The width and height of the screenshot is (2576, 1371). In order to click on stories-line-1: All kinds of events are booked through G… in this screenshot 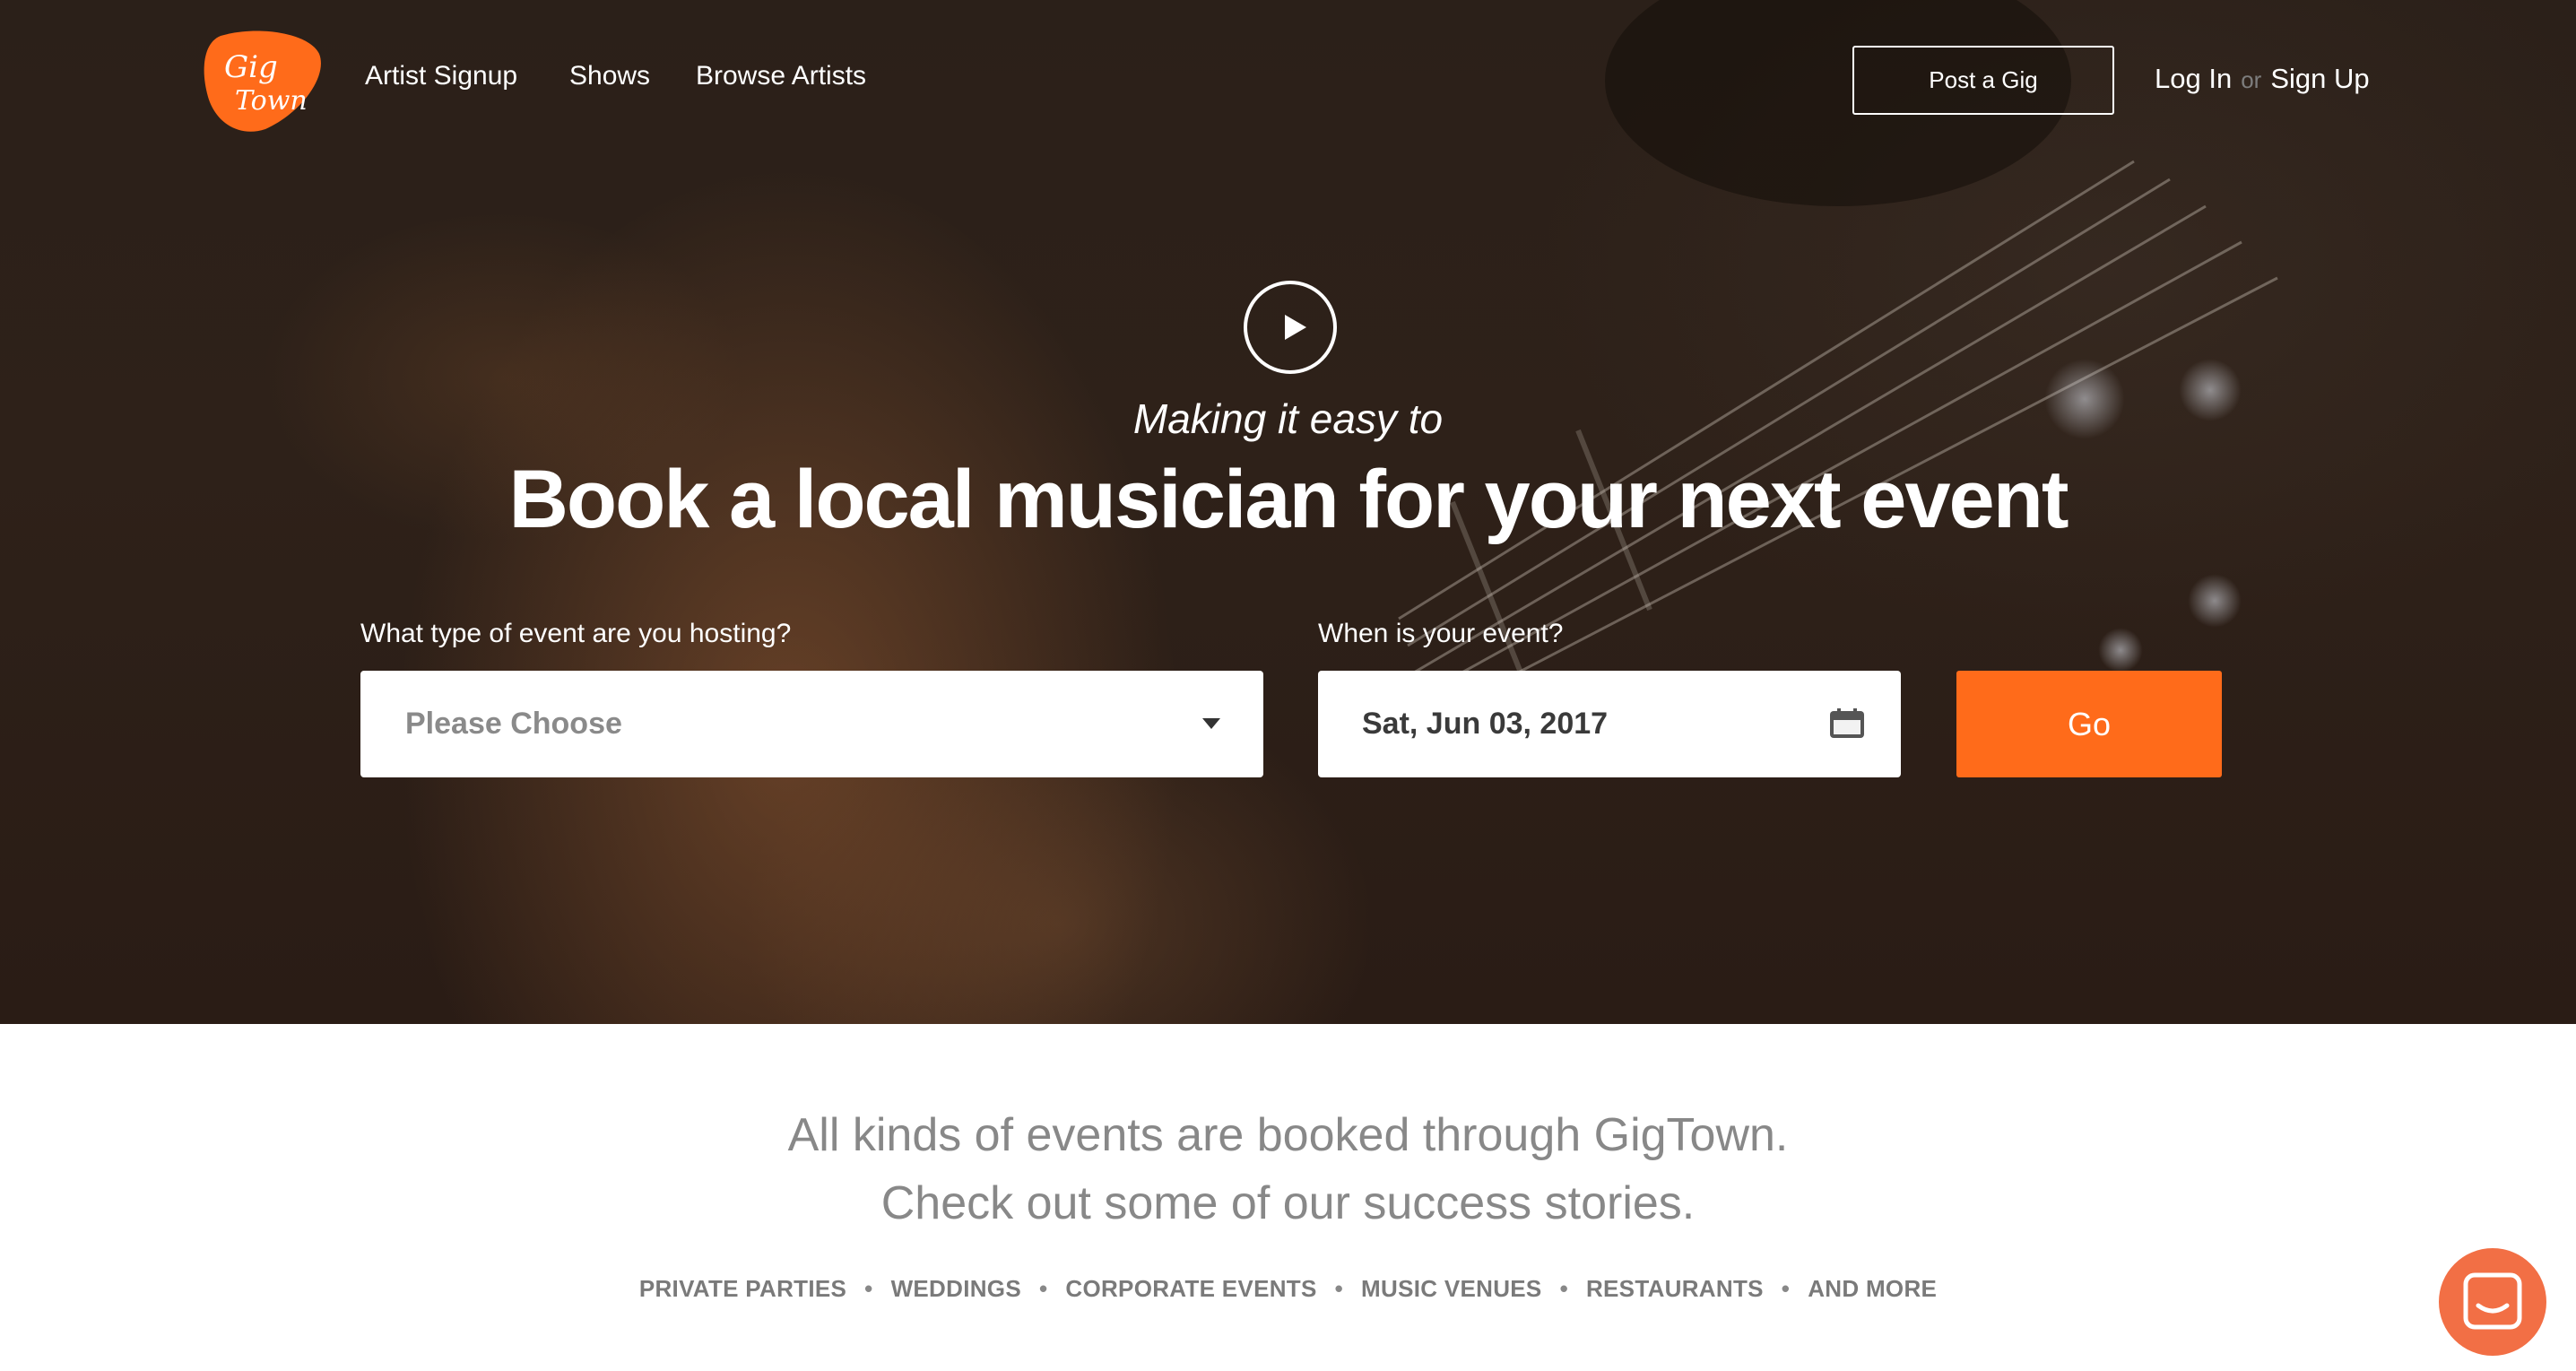, I will do `click(1288, 1135)`.